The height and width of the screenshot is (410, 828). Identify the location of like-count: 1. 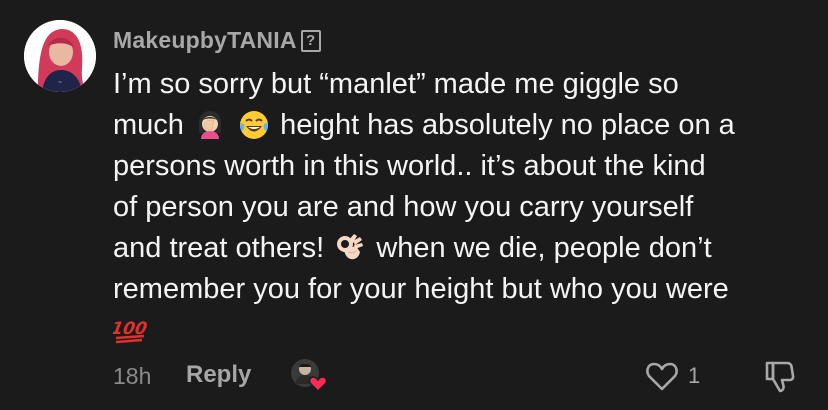
(694, 375).